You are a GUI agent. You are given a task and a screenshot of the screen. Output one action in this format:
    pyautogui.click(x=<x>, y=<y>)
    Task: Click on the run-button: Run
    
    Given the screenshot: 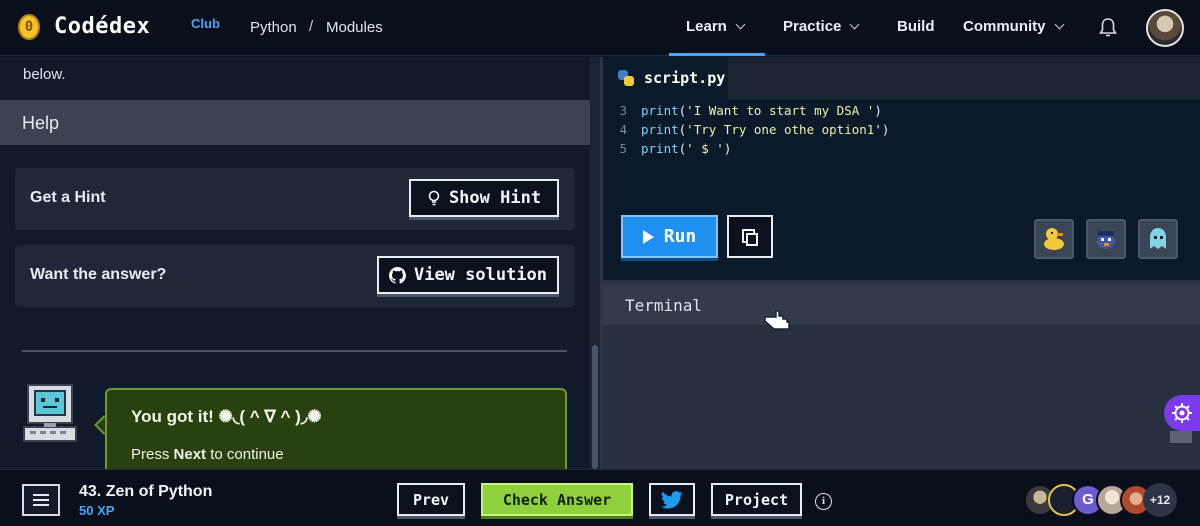 What is the action you would take?
    pyautogui.click(x=669, y=236)
    